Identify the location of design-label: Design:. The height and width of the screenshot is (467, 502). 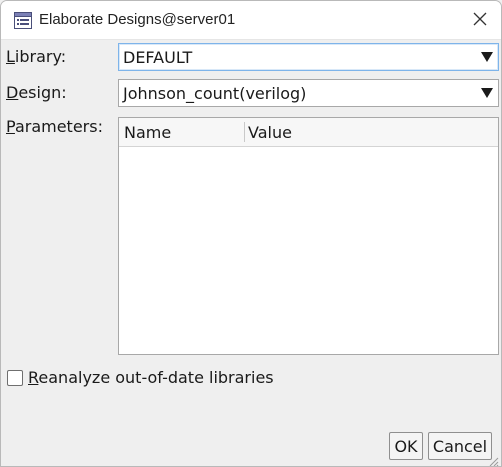
(36, 92).